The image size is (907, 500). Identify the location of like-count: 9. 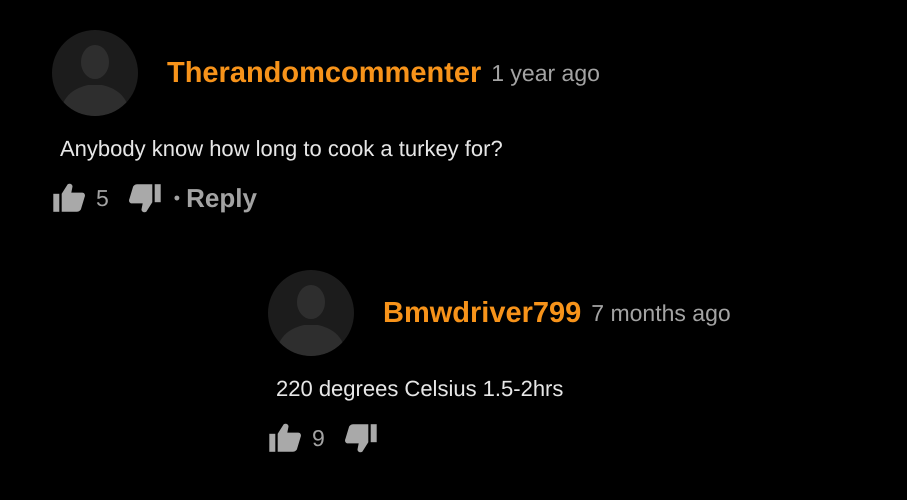
(318, 438).